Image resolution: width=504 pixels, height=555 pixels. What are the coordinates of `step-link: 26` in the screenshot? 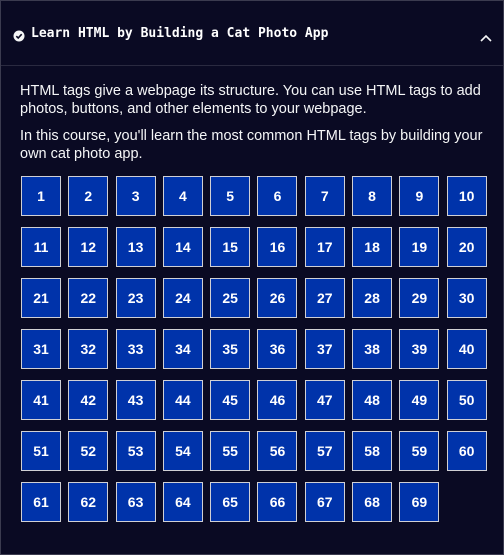 It's located at (277, 298).